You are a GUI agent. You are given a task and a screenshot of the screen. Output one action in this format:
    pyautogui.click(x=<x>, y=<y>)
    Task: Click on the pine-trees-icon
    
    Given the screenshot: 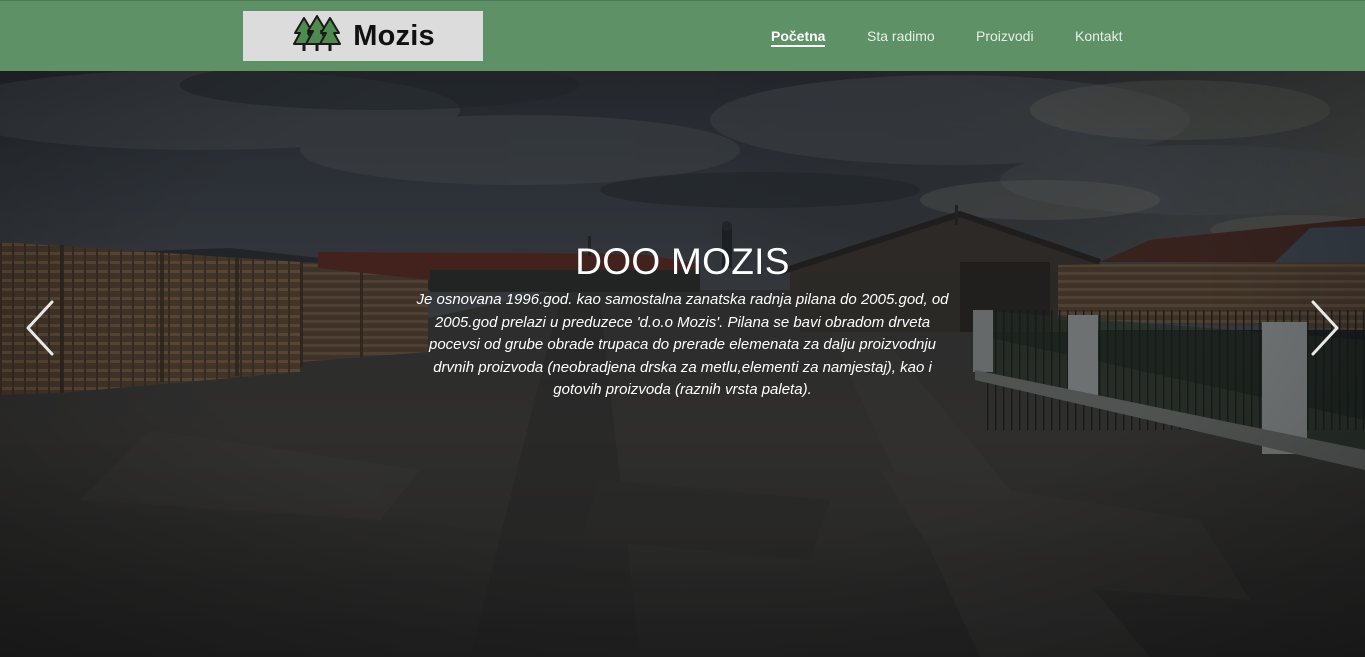 What is the action you would take?
    pyautogui.click(x=317, y=36)
    